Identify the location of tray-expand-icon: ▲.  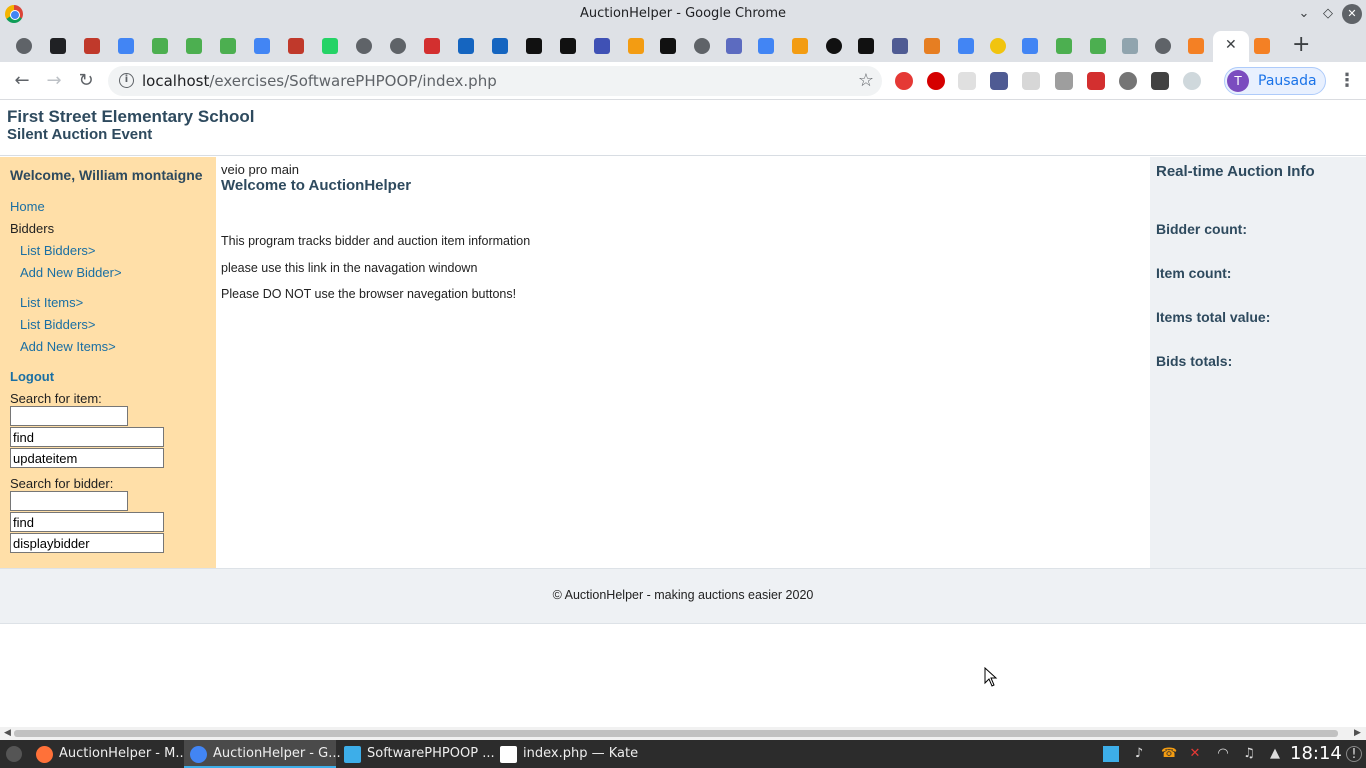
(1275, 754).